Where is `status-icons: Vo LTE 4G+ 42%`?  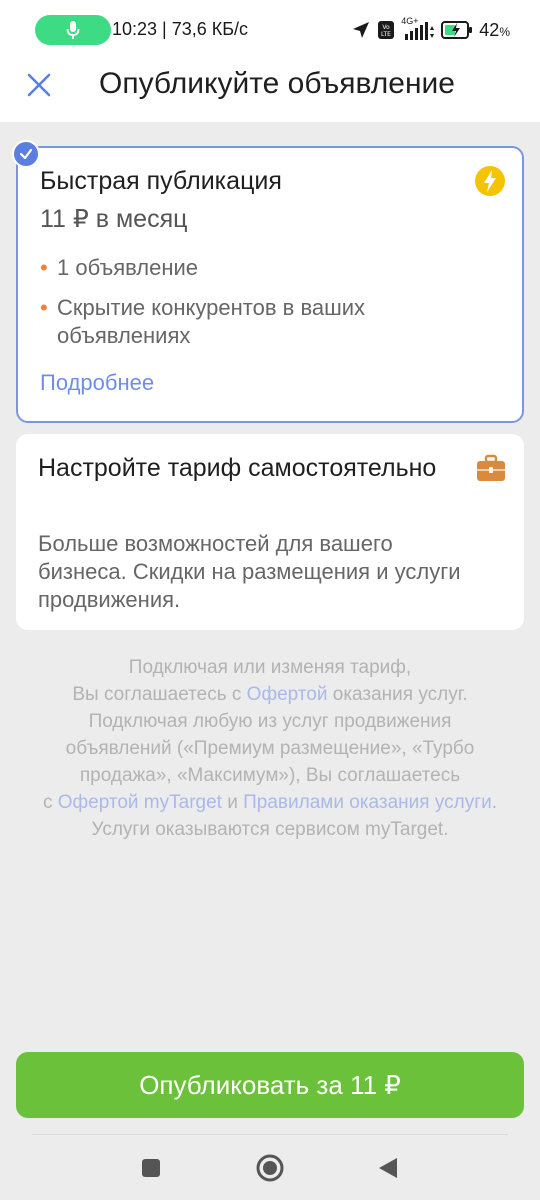
status-icons: Vo LTE 4G+ 42% is located at coordinates (430, 29).